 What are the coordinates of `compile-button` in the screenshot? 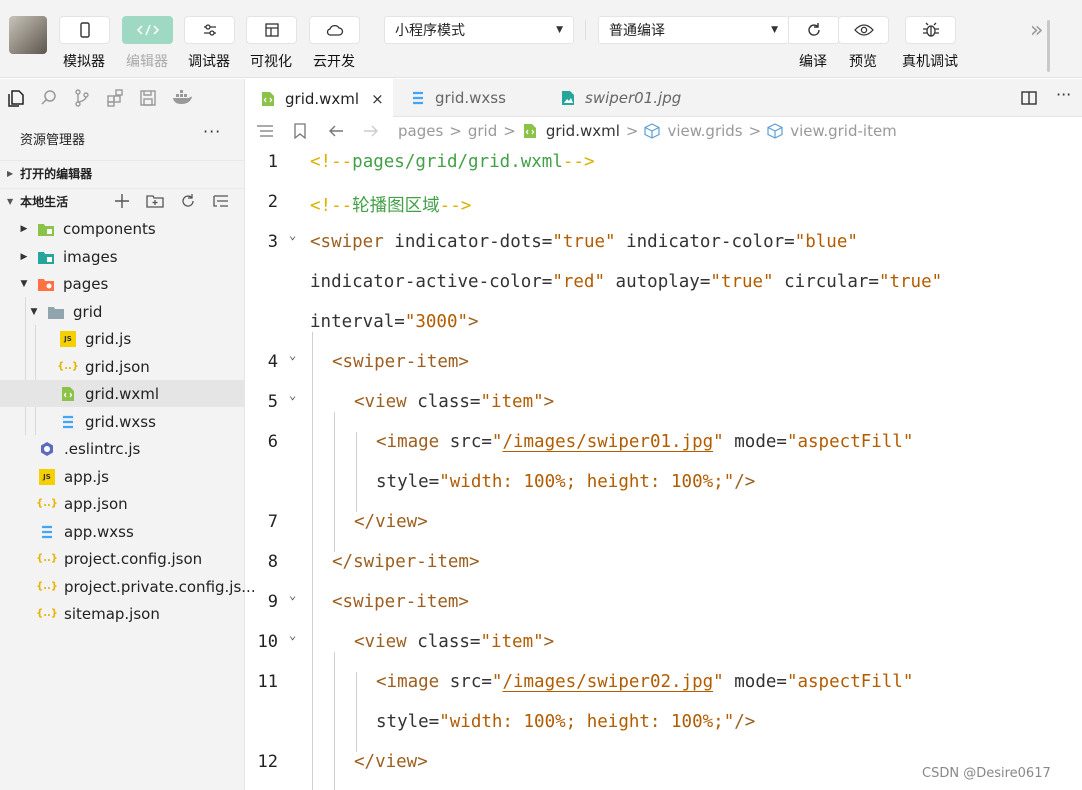 It's located at (813, 30).